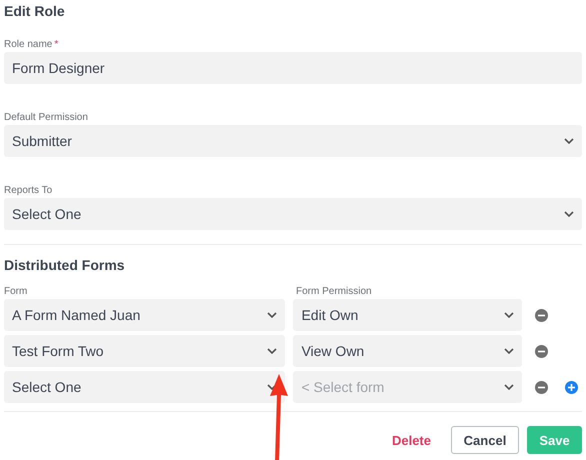 This screenshot has height=460, width=586. What do you see at coordinates (571, 387) in the screenshot?
I see `add-icon` at bounding box center [571, 387].